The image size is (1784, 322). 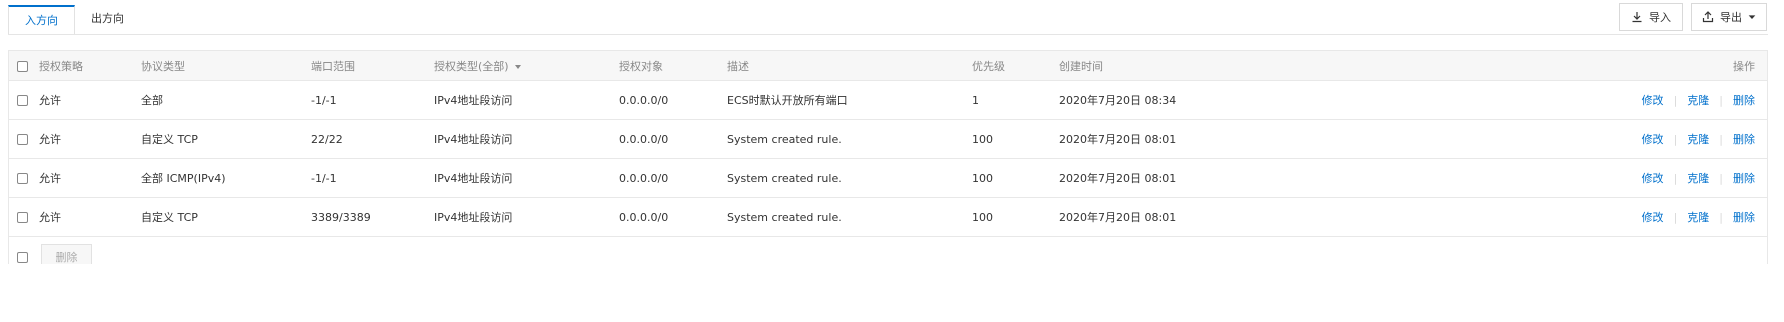 I want to click on col-auth-object: 授权对象, so click(x=641, y=66).